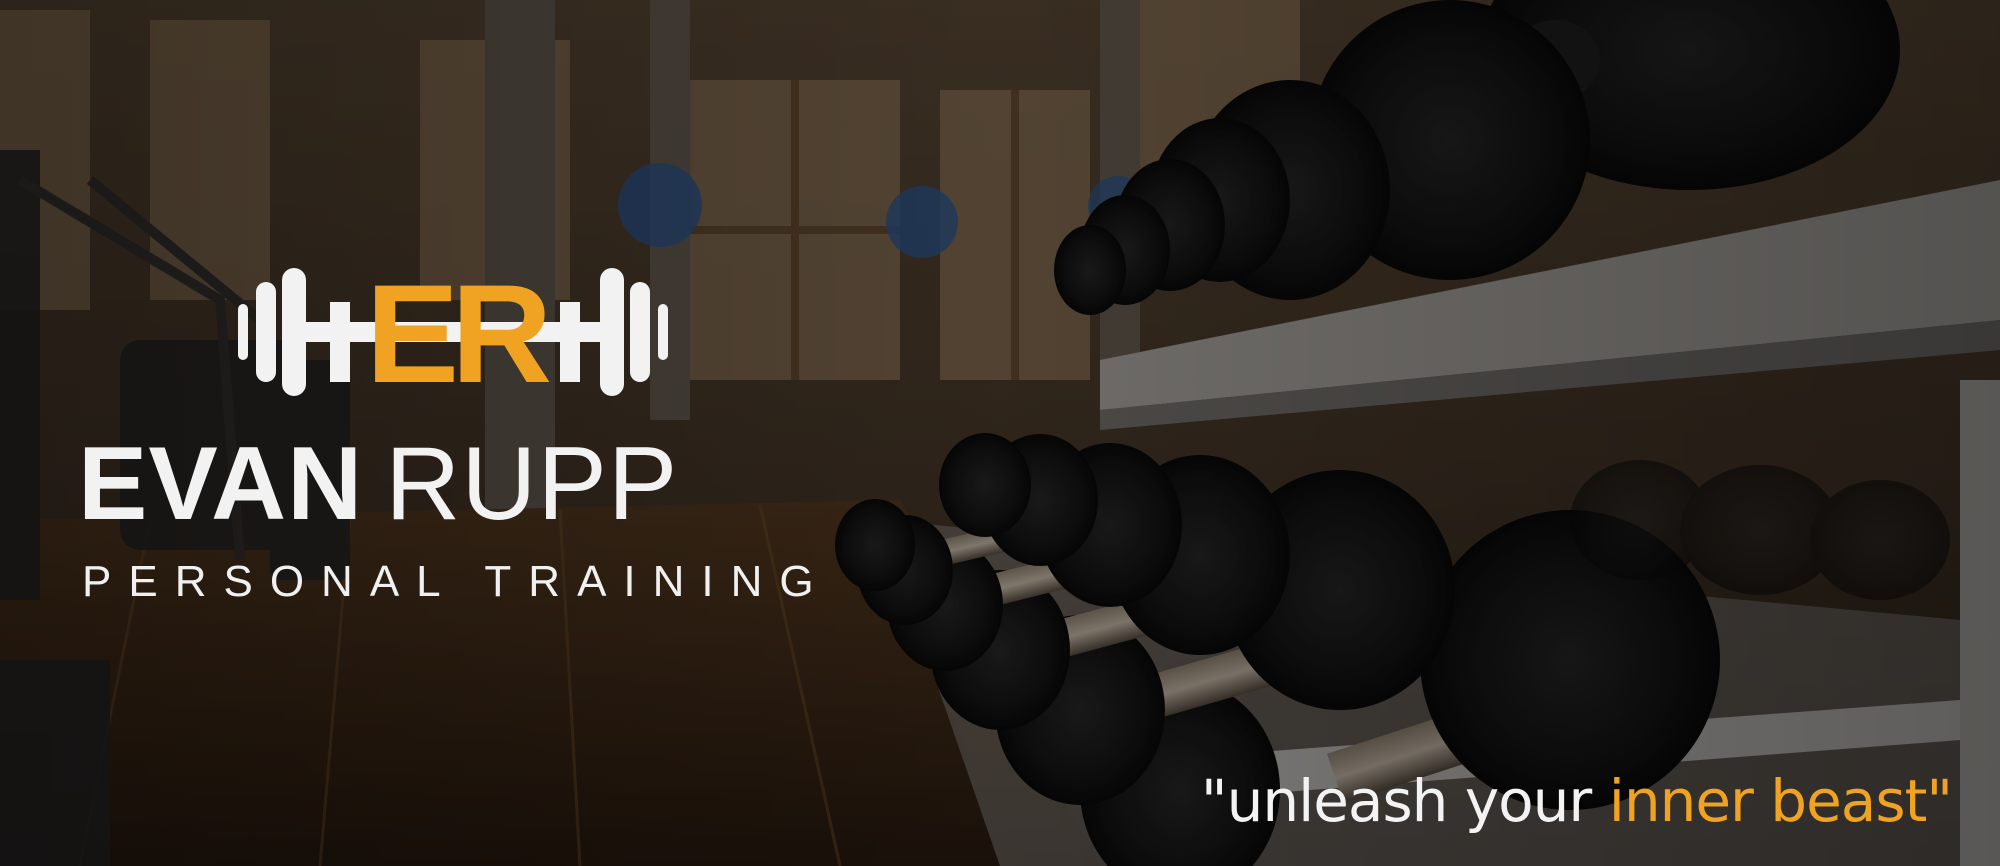 The image size is (2000, 866). I want to click on logo-monogram: ER, so click(458, 332).